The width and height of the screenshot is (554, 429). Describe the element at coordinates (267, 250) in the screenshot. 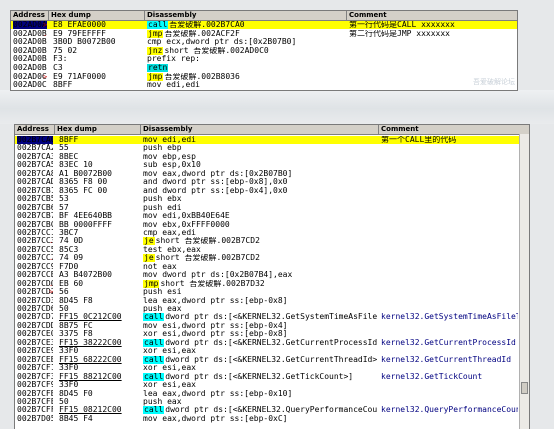

I see `disasm-row: 002B7CC5 85C3 test ebx,eax` at that location.